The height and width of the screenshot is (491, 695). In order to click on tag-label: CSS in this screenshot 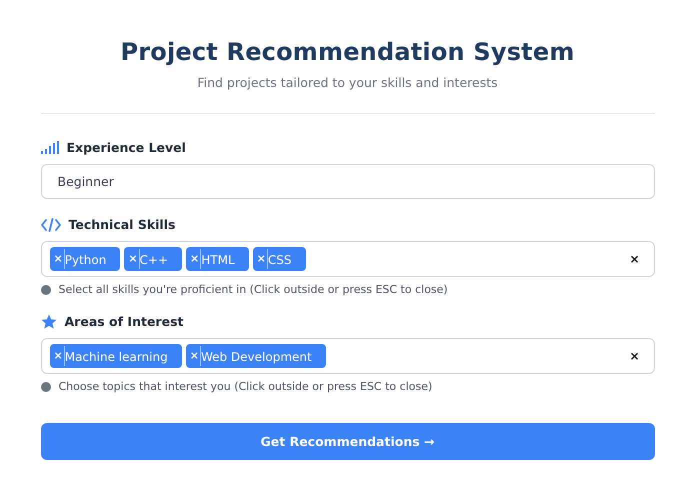, I will do `click(280, 260)`.